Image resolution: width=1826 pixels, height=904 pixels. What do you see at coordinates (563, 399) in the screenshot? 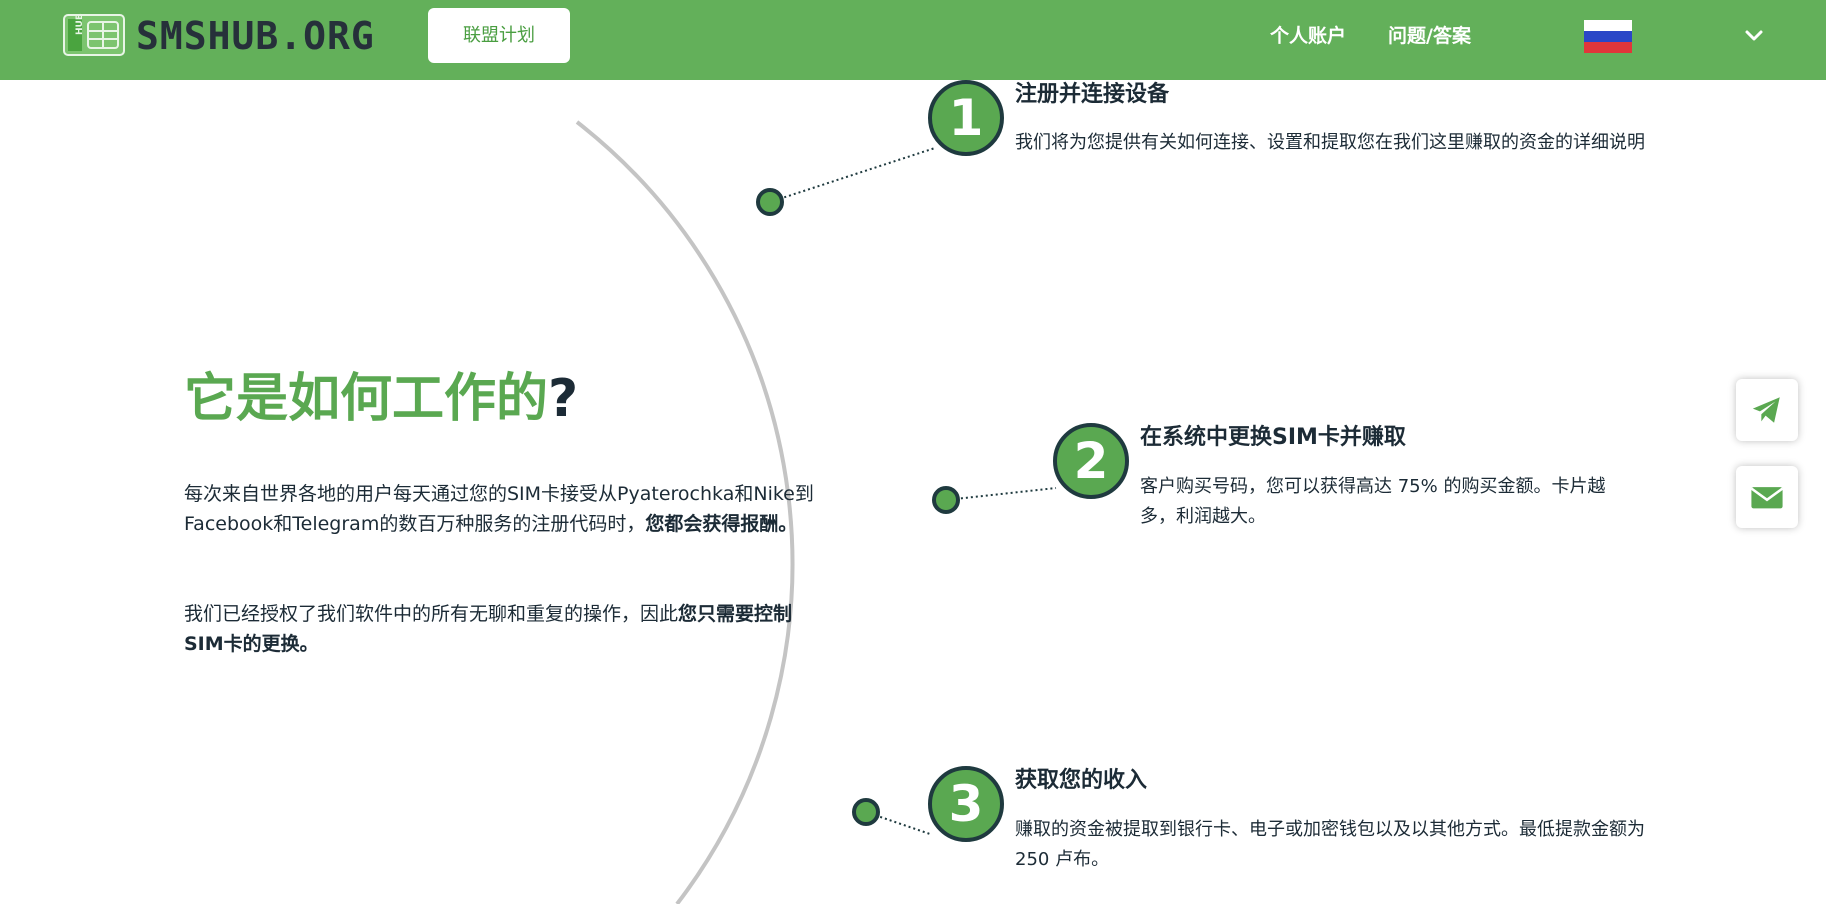
I see `page-title-mark: ?` at bounding box center [563, 399].